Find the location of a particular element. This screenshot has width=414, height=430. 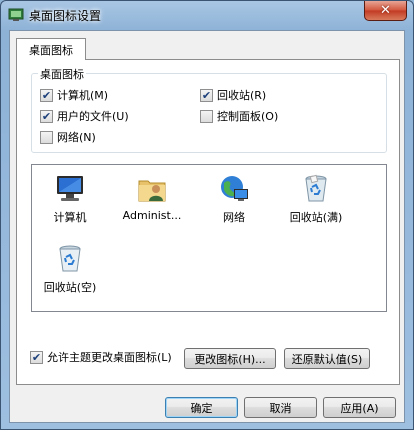

user-folder-icon is located at coordinates (152, 191).